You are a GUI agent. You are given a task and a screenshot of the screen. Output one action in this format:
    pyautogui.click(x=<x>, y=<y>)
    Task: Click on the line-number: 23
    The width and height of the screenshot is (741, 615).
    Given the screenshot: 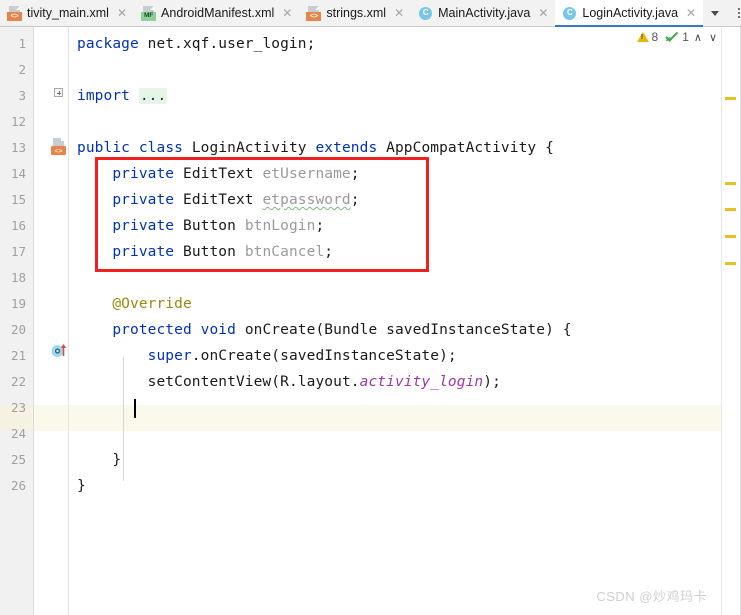 What is the action you would take?
    pyautogui.click(x=18, y=407)
    